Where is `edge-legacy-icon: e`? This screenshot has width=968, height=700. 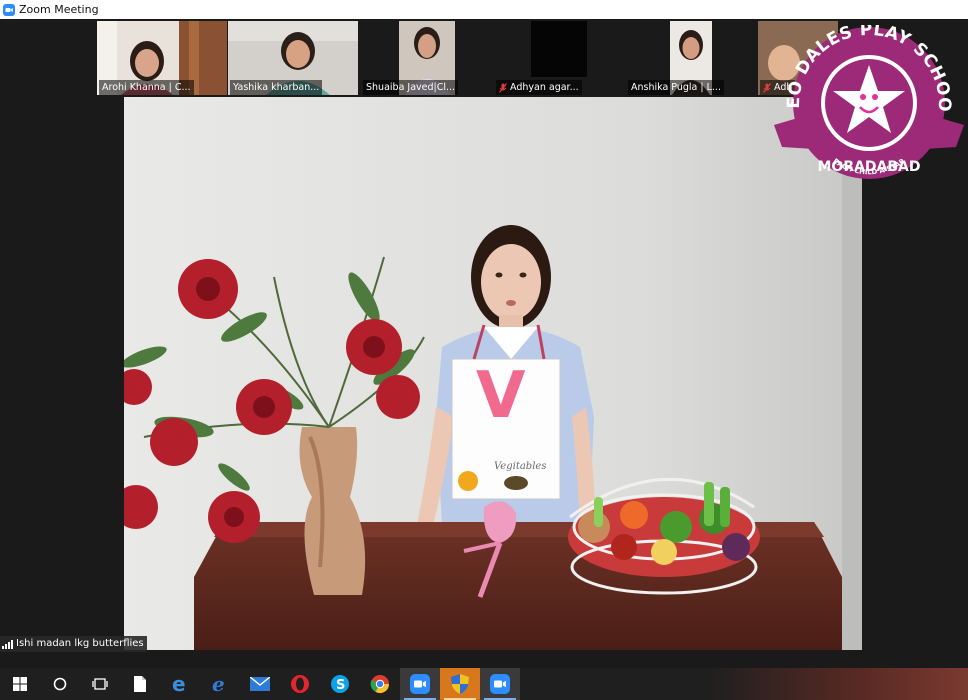 edge-legacy-icon: e is located at coordinates (180, 684).